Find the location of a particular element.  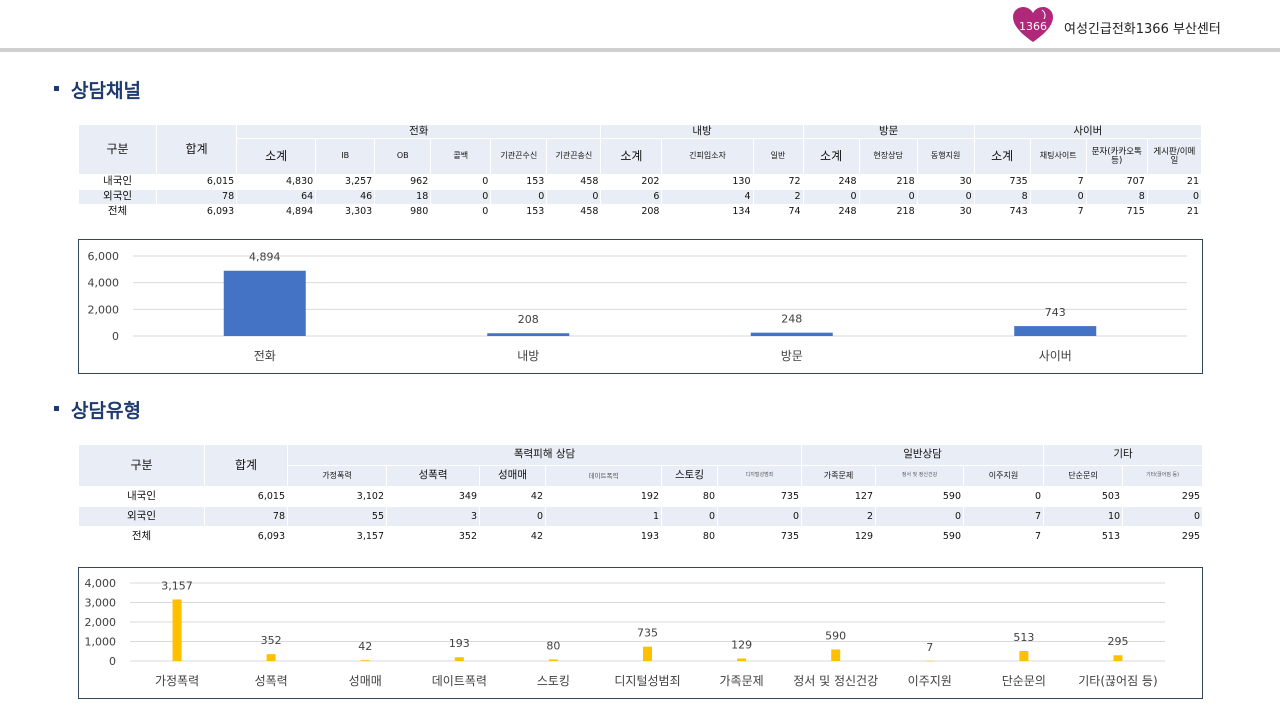

group-general: 일반상담 is located at coordinates (923, 455).